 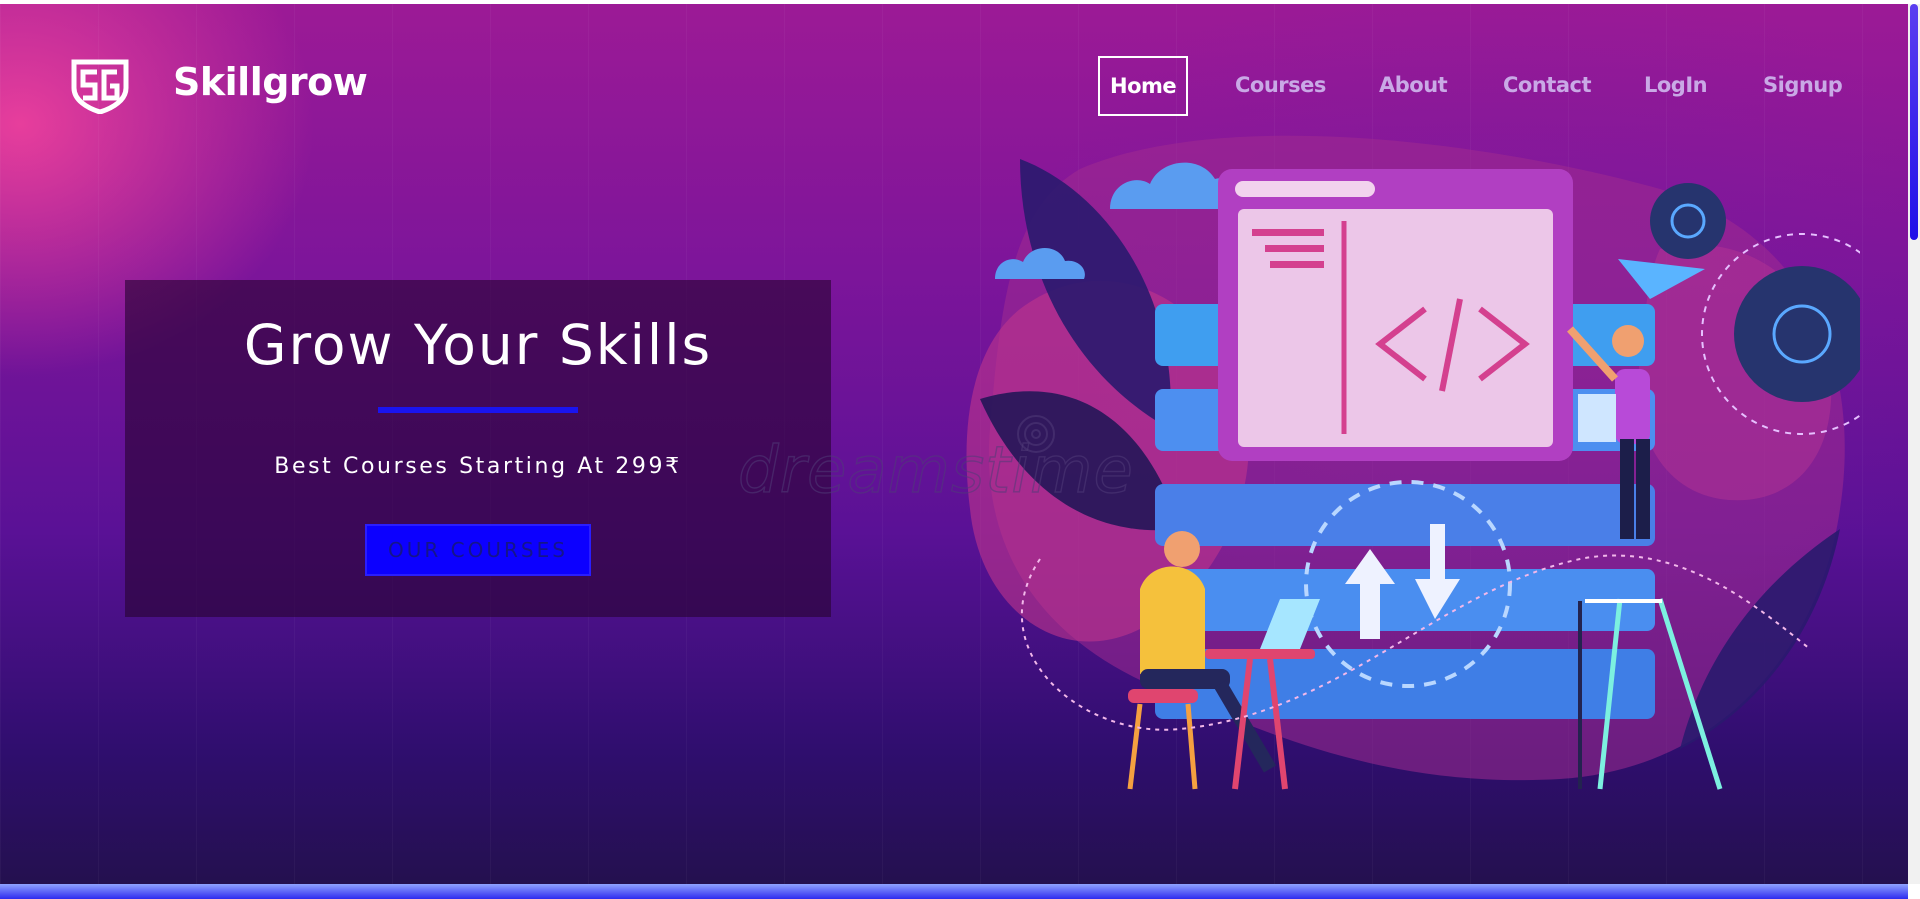 What do you see at coordinates (1803, 85) in the screenshot?
I see `nav-signup: Signup` at bounding box center [1803, 85].